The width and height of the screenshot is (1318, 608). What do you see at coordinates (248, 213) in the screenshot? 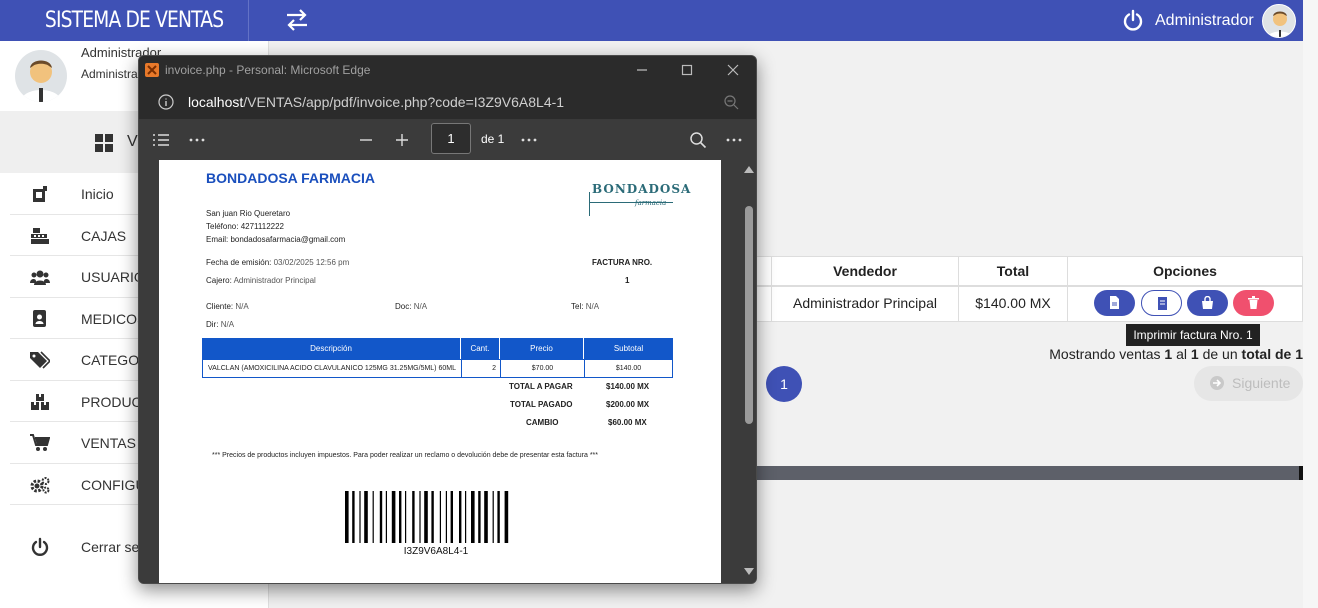
I see `company-address: San juan Rio Queretaro` at bounding box center [248, 213].